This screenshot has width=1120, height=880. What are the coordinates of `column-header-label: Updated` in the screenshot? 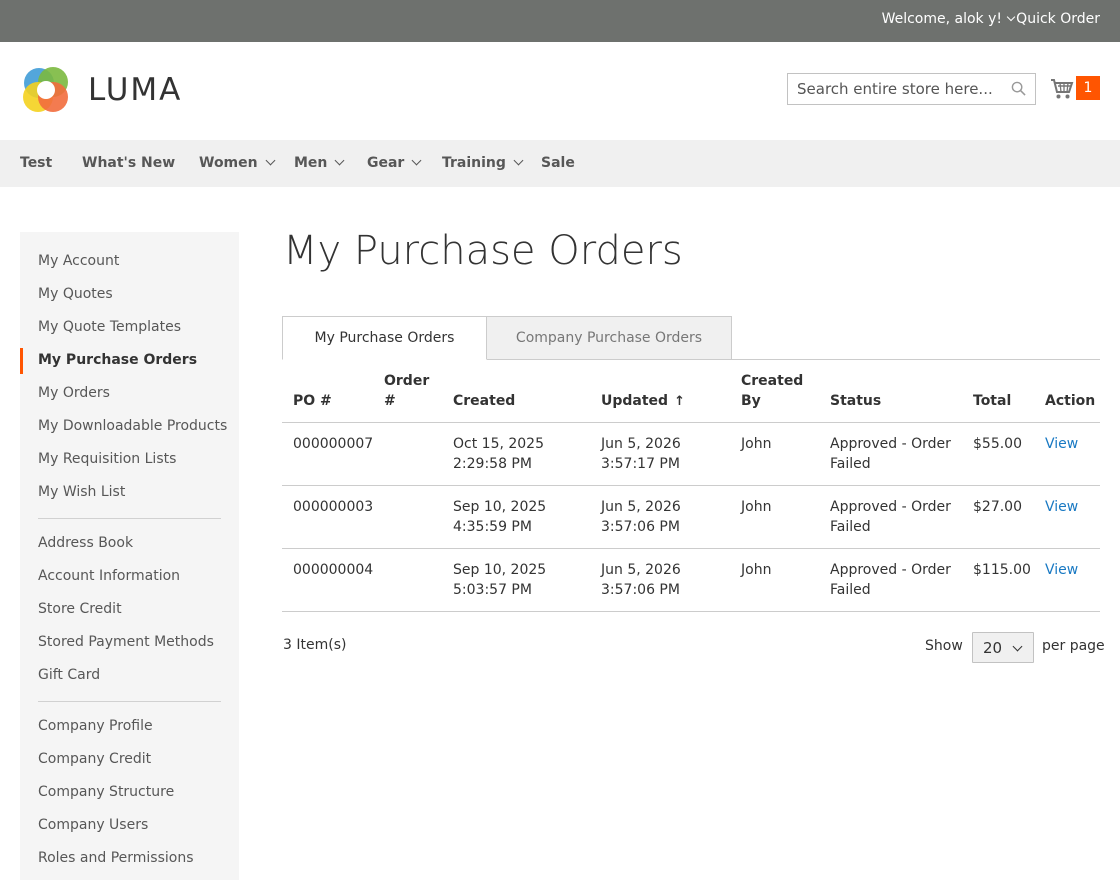 It's located at (635, 401).